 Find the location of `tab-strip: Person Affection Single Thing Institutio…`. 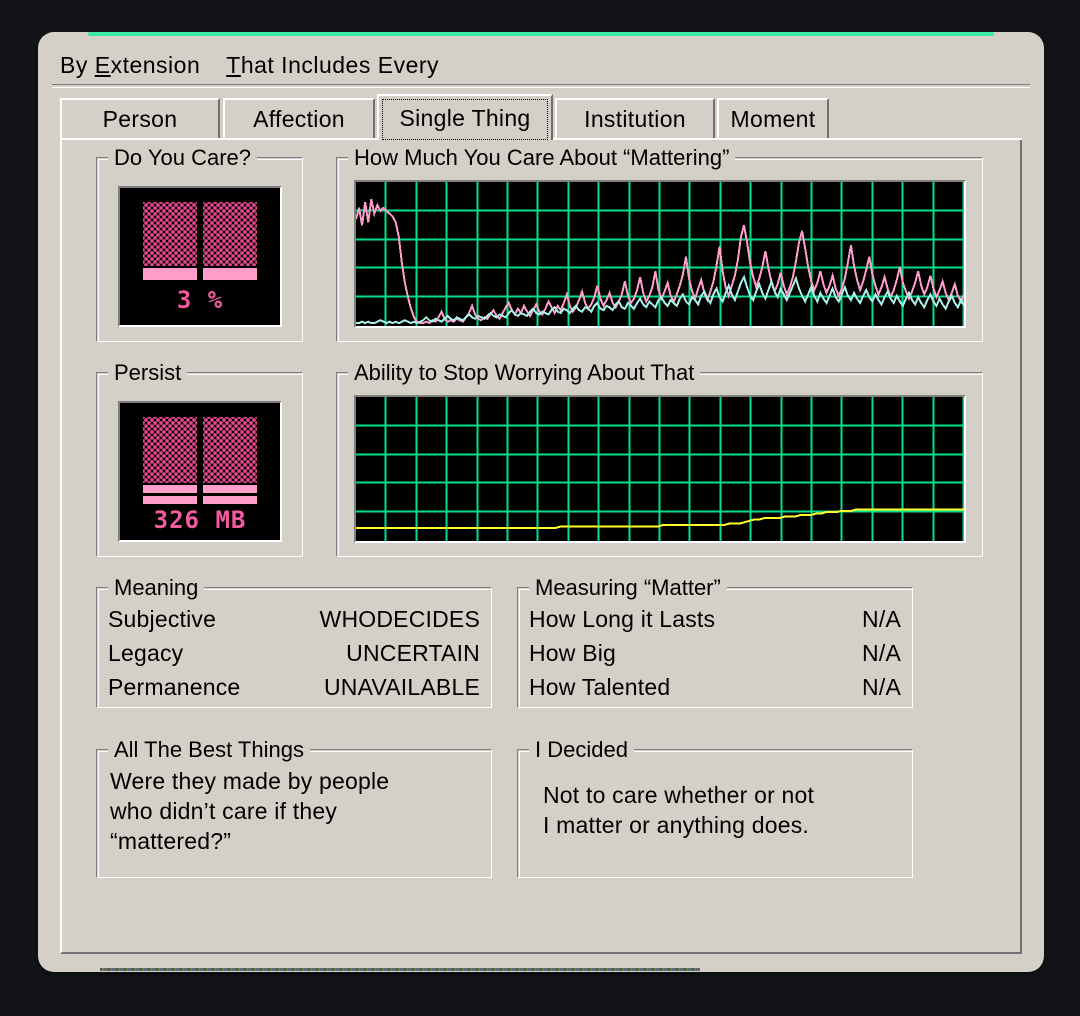

tab-strip: Person Affection Single Thing Institutio… is located at coordinates (540, 117).